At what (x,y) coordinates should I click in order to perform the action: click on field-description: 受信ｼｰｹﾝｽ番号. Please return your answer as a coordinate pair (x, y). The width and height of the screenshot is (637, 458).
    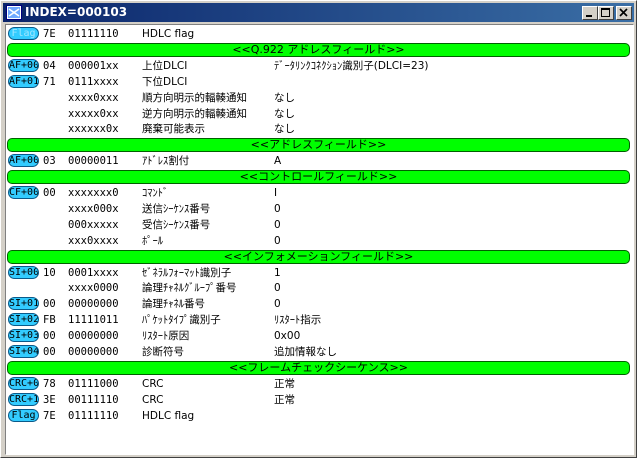
    Looking at the image, I should click on (176, 225).